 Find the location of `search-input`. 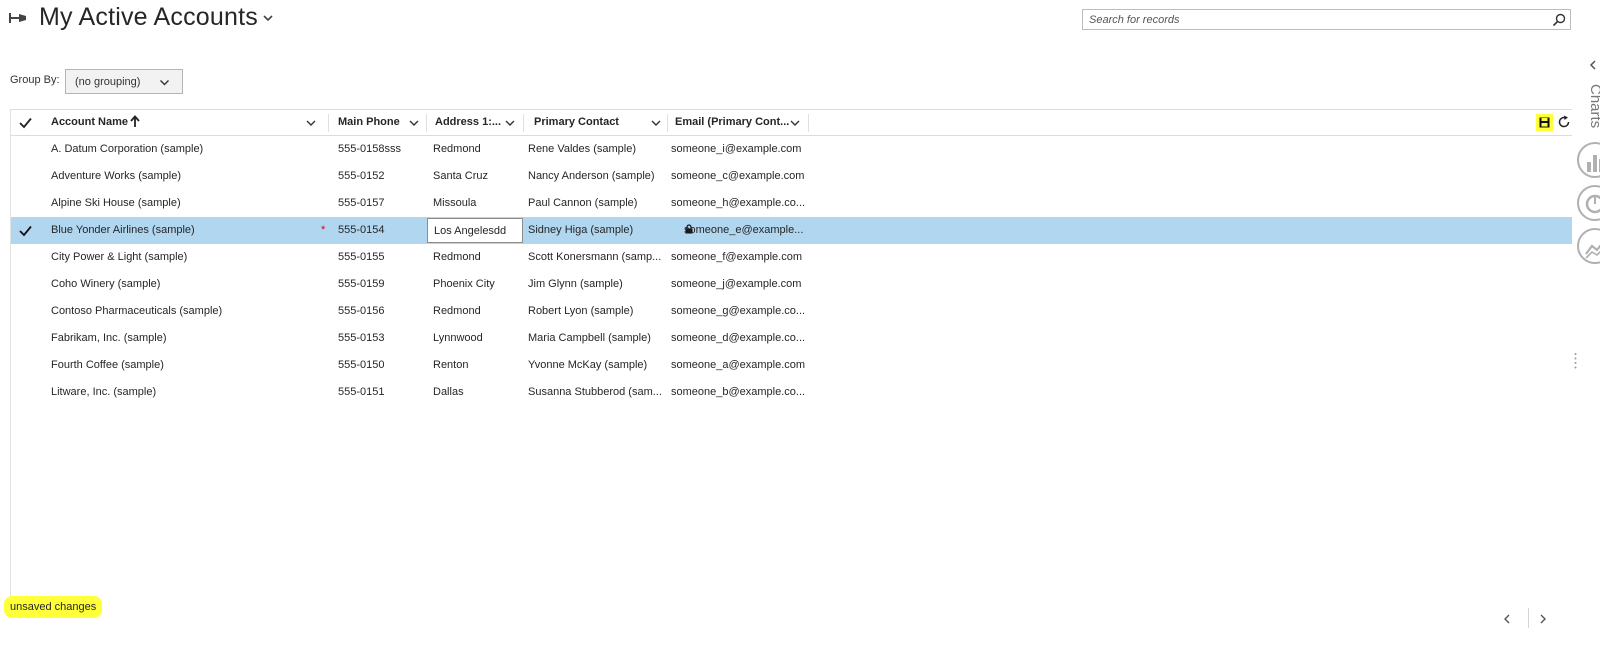

search-input is located at coordinates (1313, 19).